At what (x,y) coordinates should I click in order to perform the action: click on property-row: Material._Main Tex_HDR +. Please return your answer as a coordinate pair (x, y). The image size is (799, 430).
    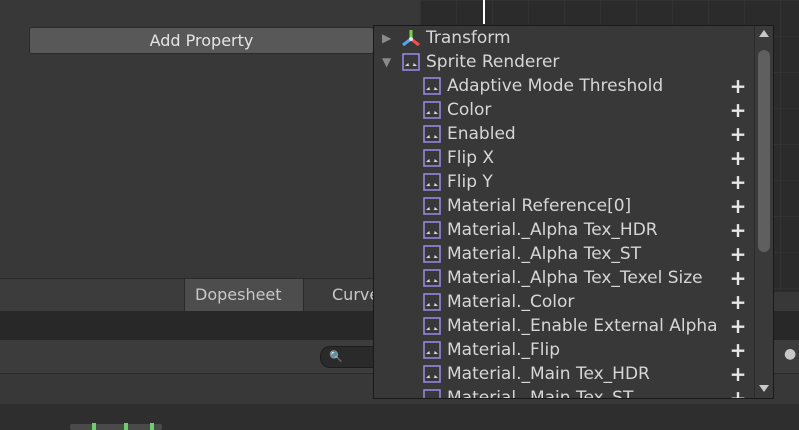
    Looking at the image, I should click on (564, 374).